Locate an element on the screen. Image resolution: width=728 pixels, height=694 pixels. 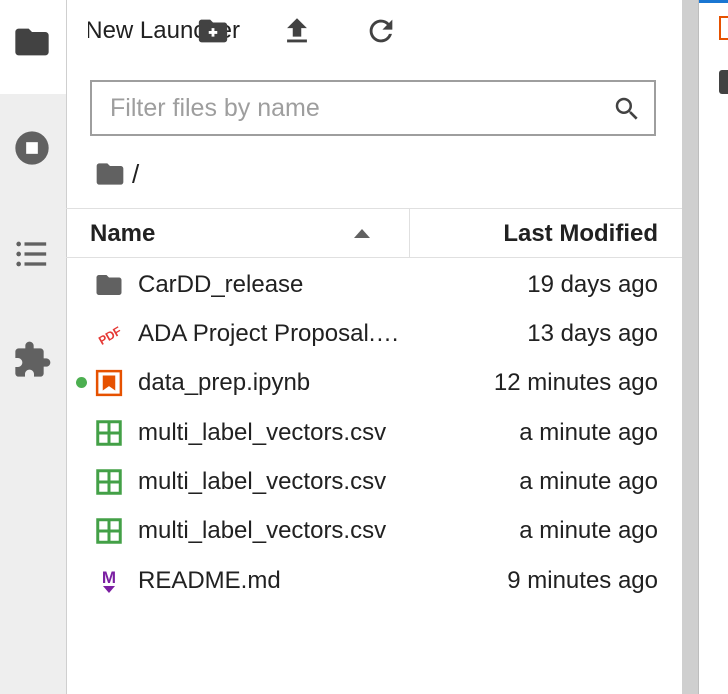
file-name: ADA Project Proposal.pdf is located at coordinates (269, 333).